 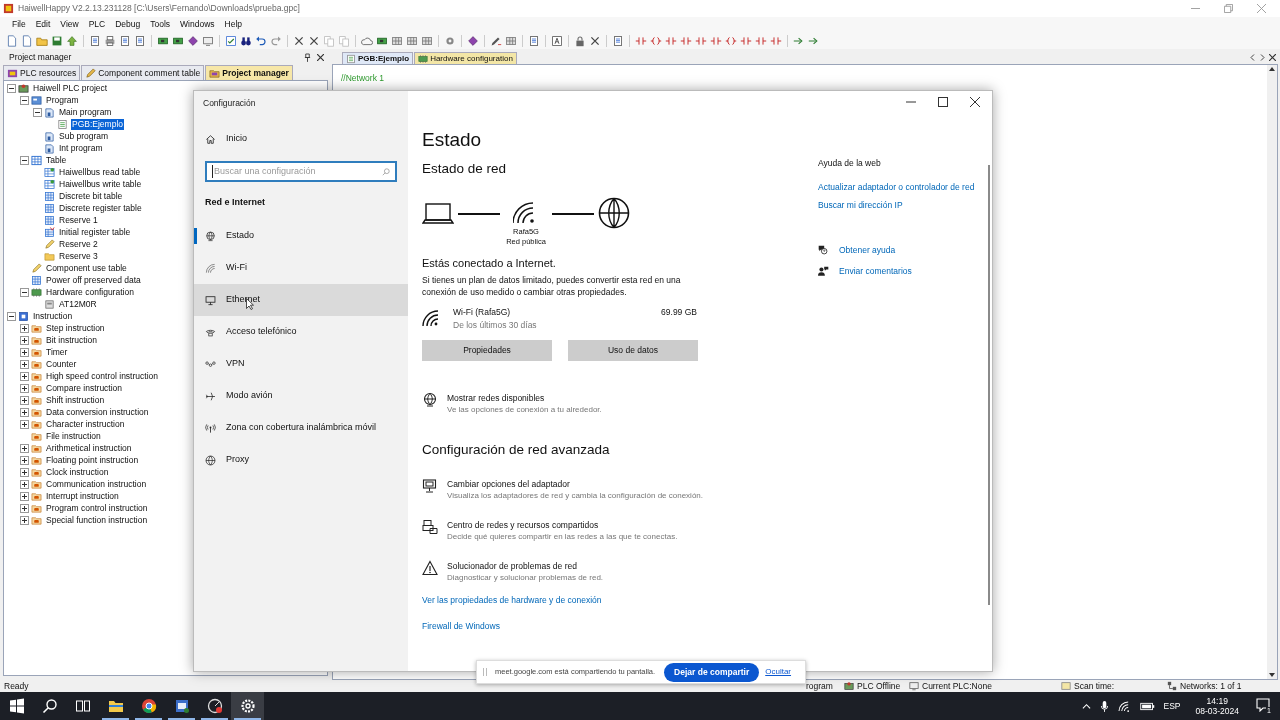 I want to click on taskbar-button, so click(x=247, y=706).